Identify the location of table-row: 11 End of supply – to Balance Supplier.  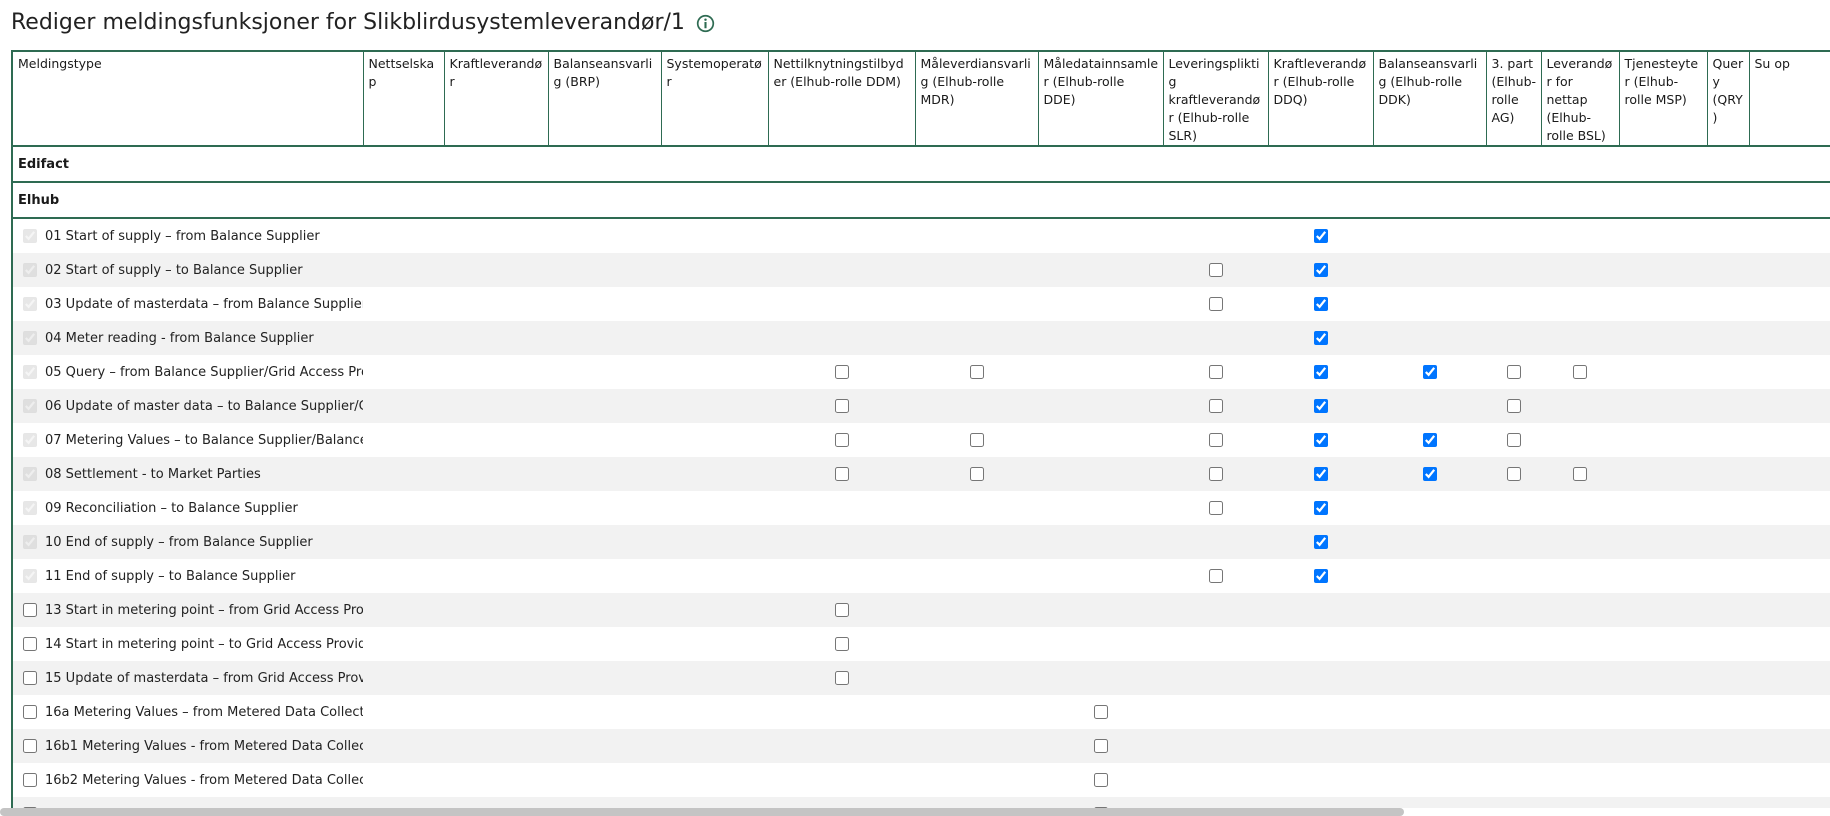
(921, 576).